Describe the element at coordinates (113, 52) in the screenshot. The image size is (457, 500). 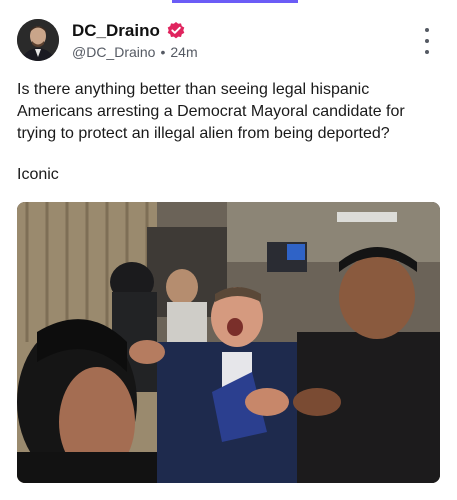
I see `author-handle: @DC_Draino` at that location.